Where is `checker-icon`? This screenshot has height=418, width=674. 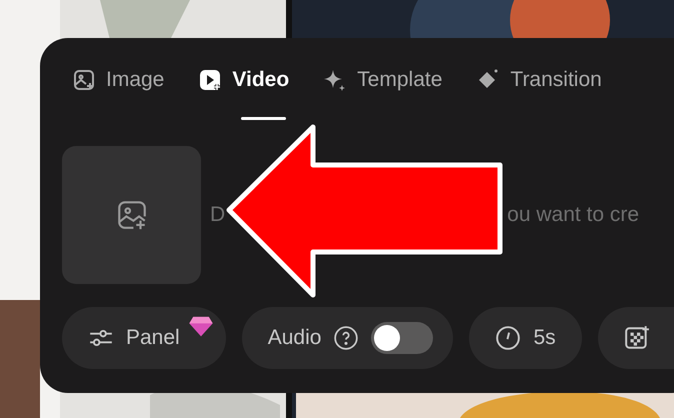
checker-icon is located at coordinates (637, 338).